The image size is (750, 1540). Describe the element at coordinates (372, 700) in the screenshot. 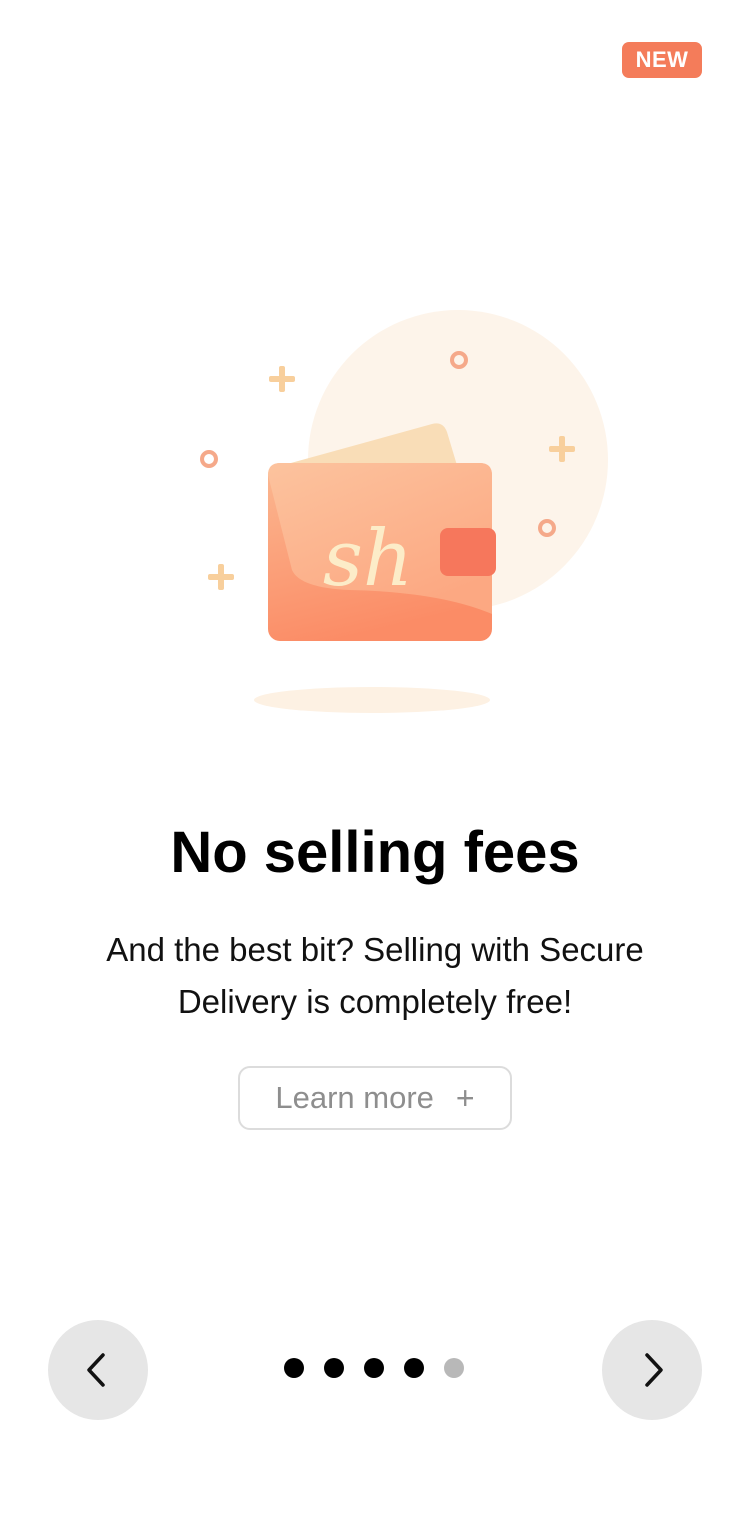

I see `wallet-shadow` at that location.